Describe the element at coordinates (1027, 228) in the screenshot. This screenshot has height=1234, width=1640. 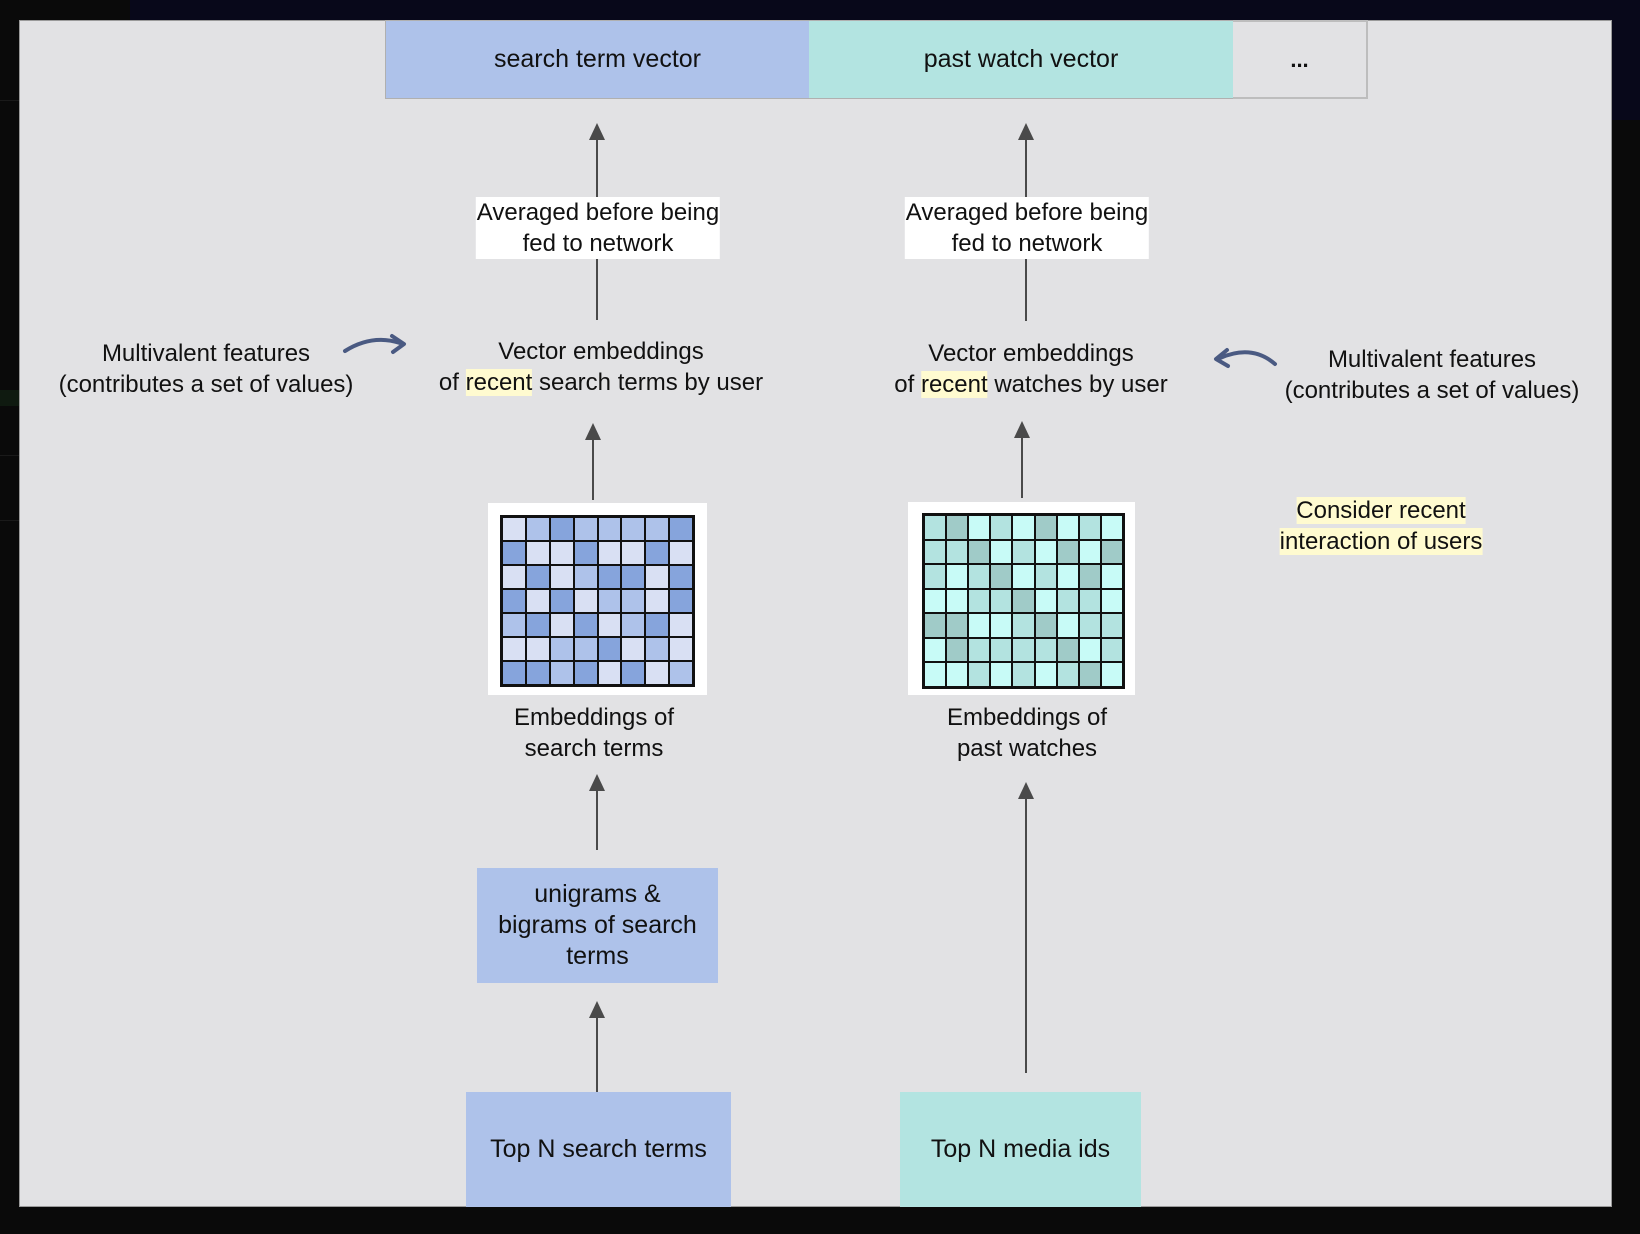
I see `averaged-label-right: Averaged before being fed to network` at that location.